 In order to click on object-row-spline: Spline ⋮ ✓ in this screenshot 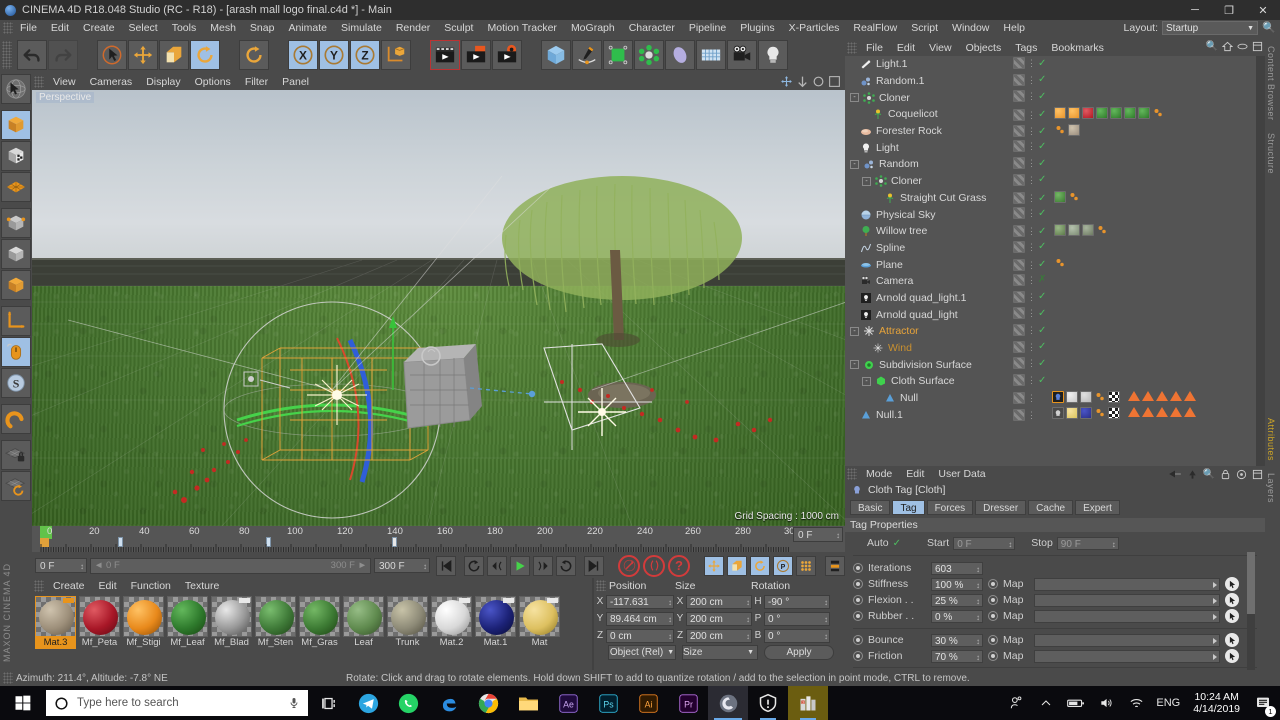, I will do `click(1055, 248)`.